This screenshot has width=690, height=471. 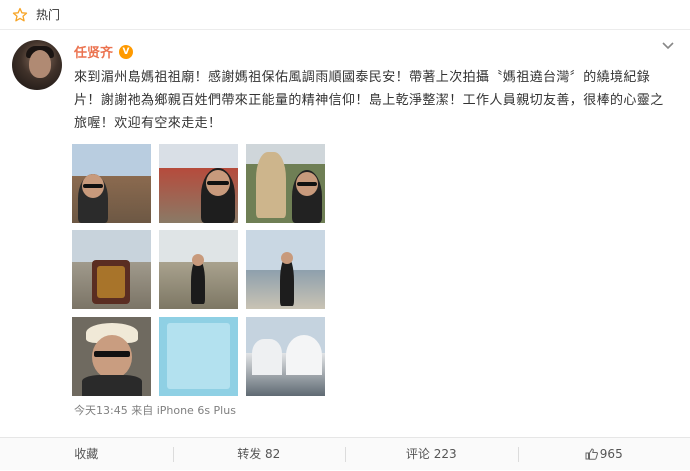 I want to click on favorite-label: 收藏, so click(x=86, y=454).